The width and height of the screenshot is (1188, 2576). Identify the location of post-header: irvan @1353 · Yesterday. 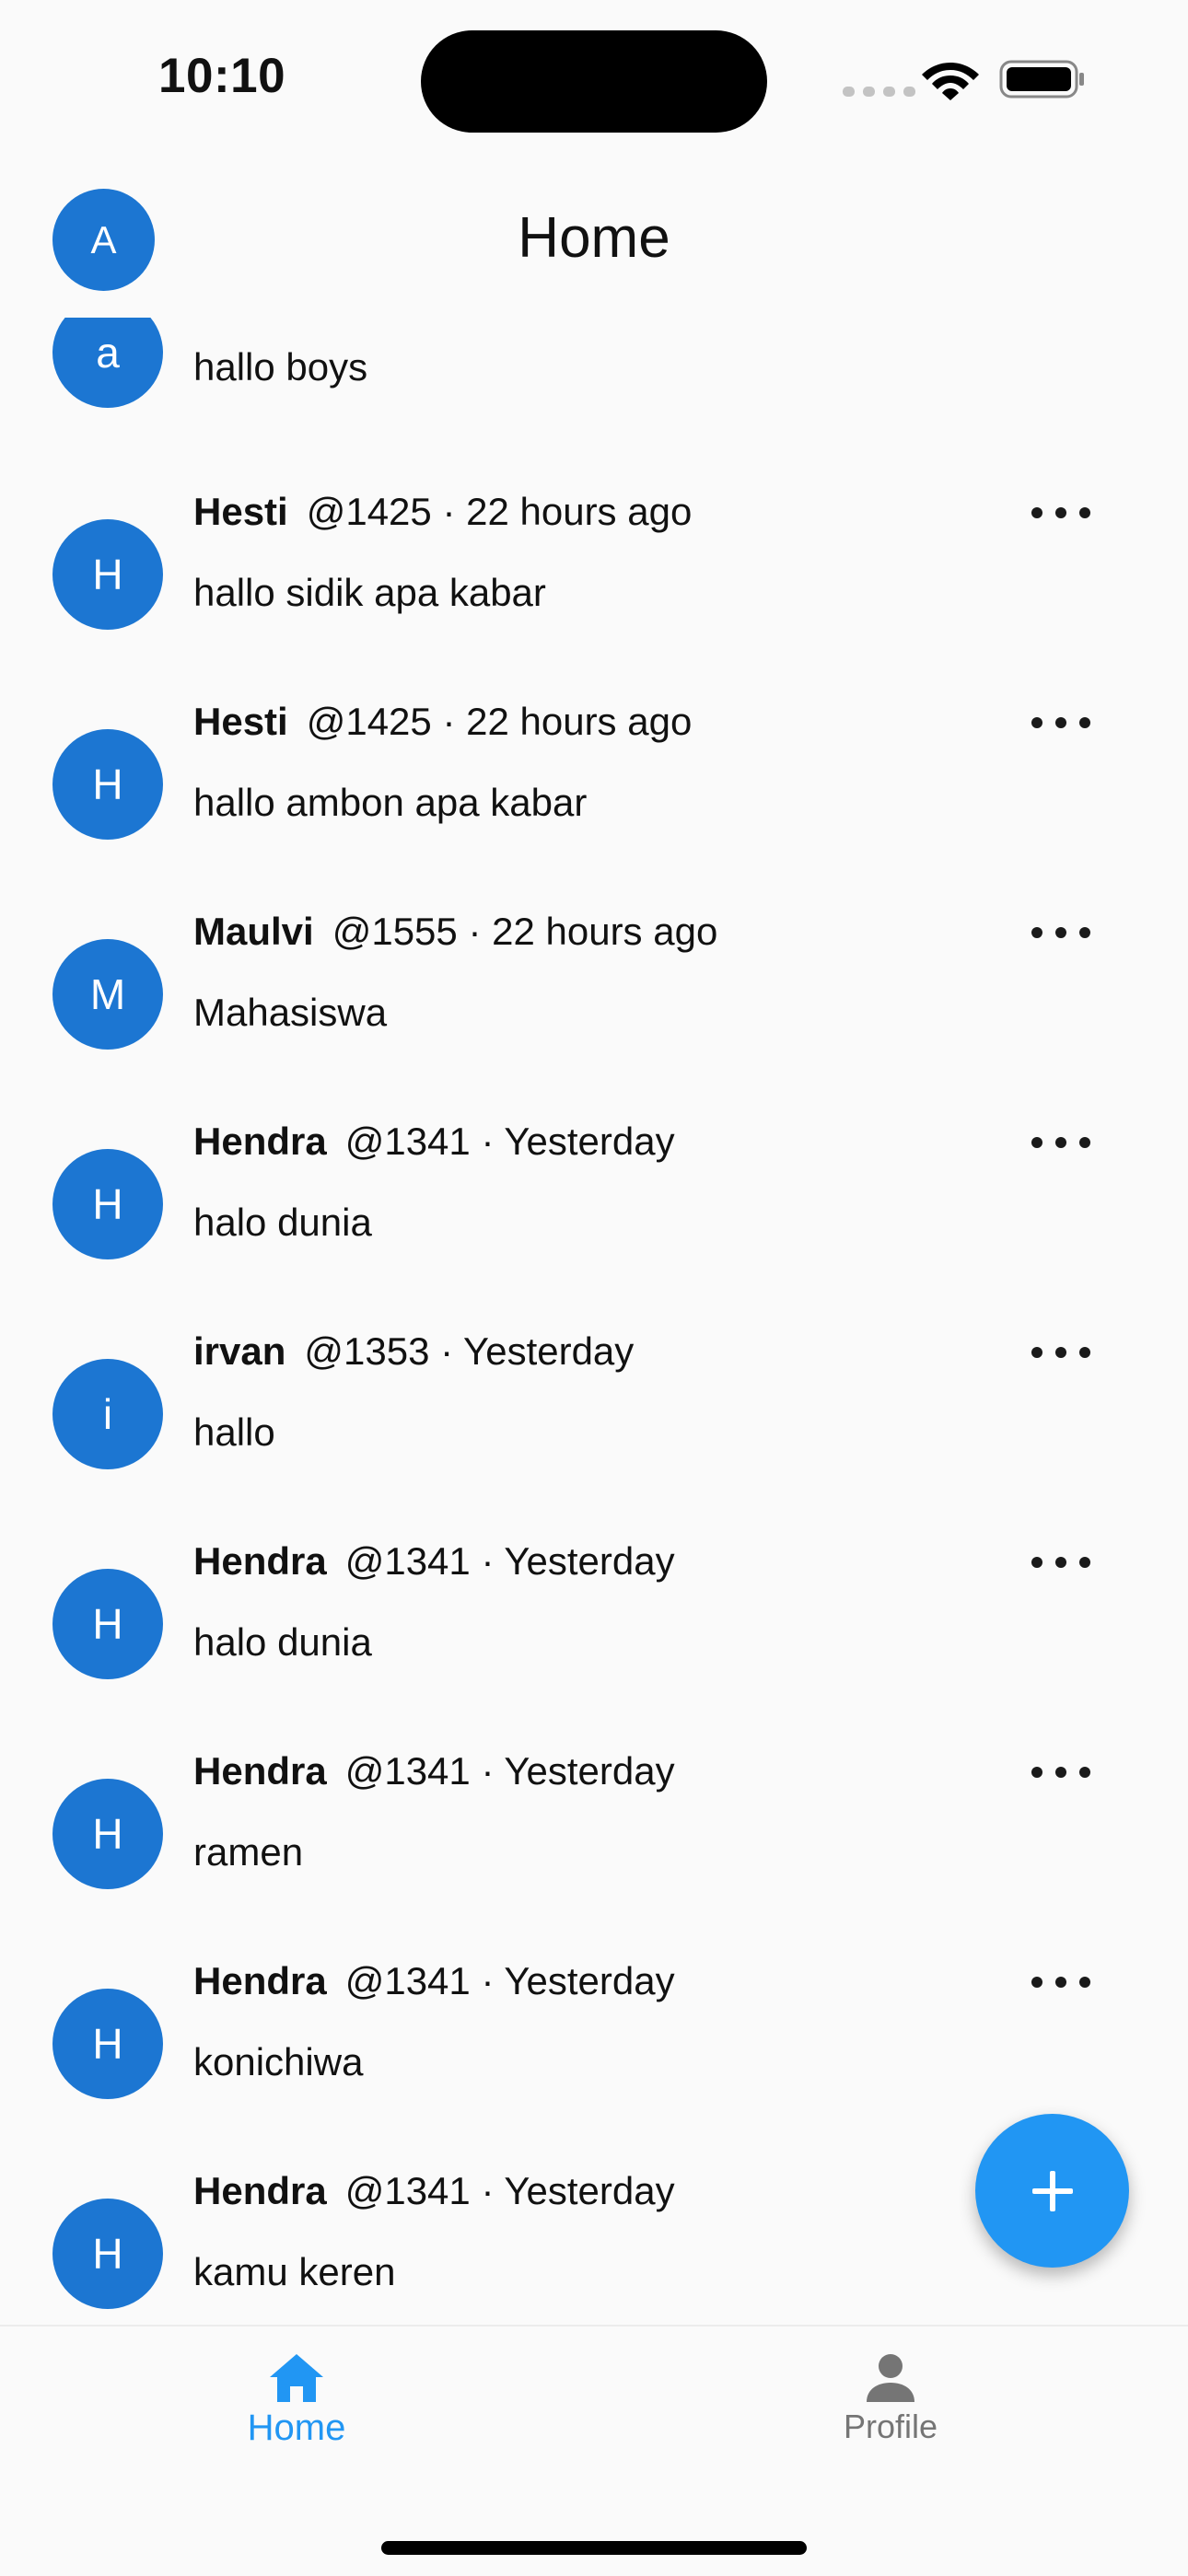
(414, 1351).